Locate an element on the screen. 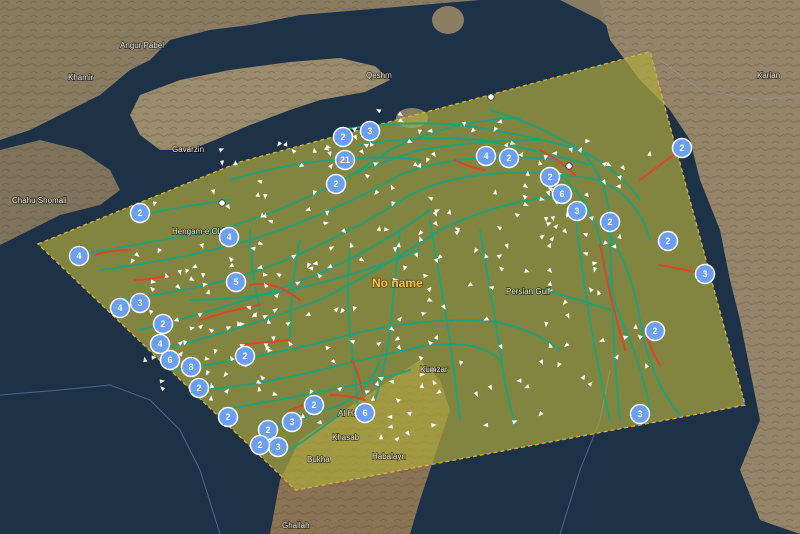 This screenshot has height=534, width=800. place-label-angur-pabel: Angur Pabel is located at coordinates (142, 45).